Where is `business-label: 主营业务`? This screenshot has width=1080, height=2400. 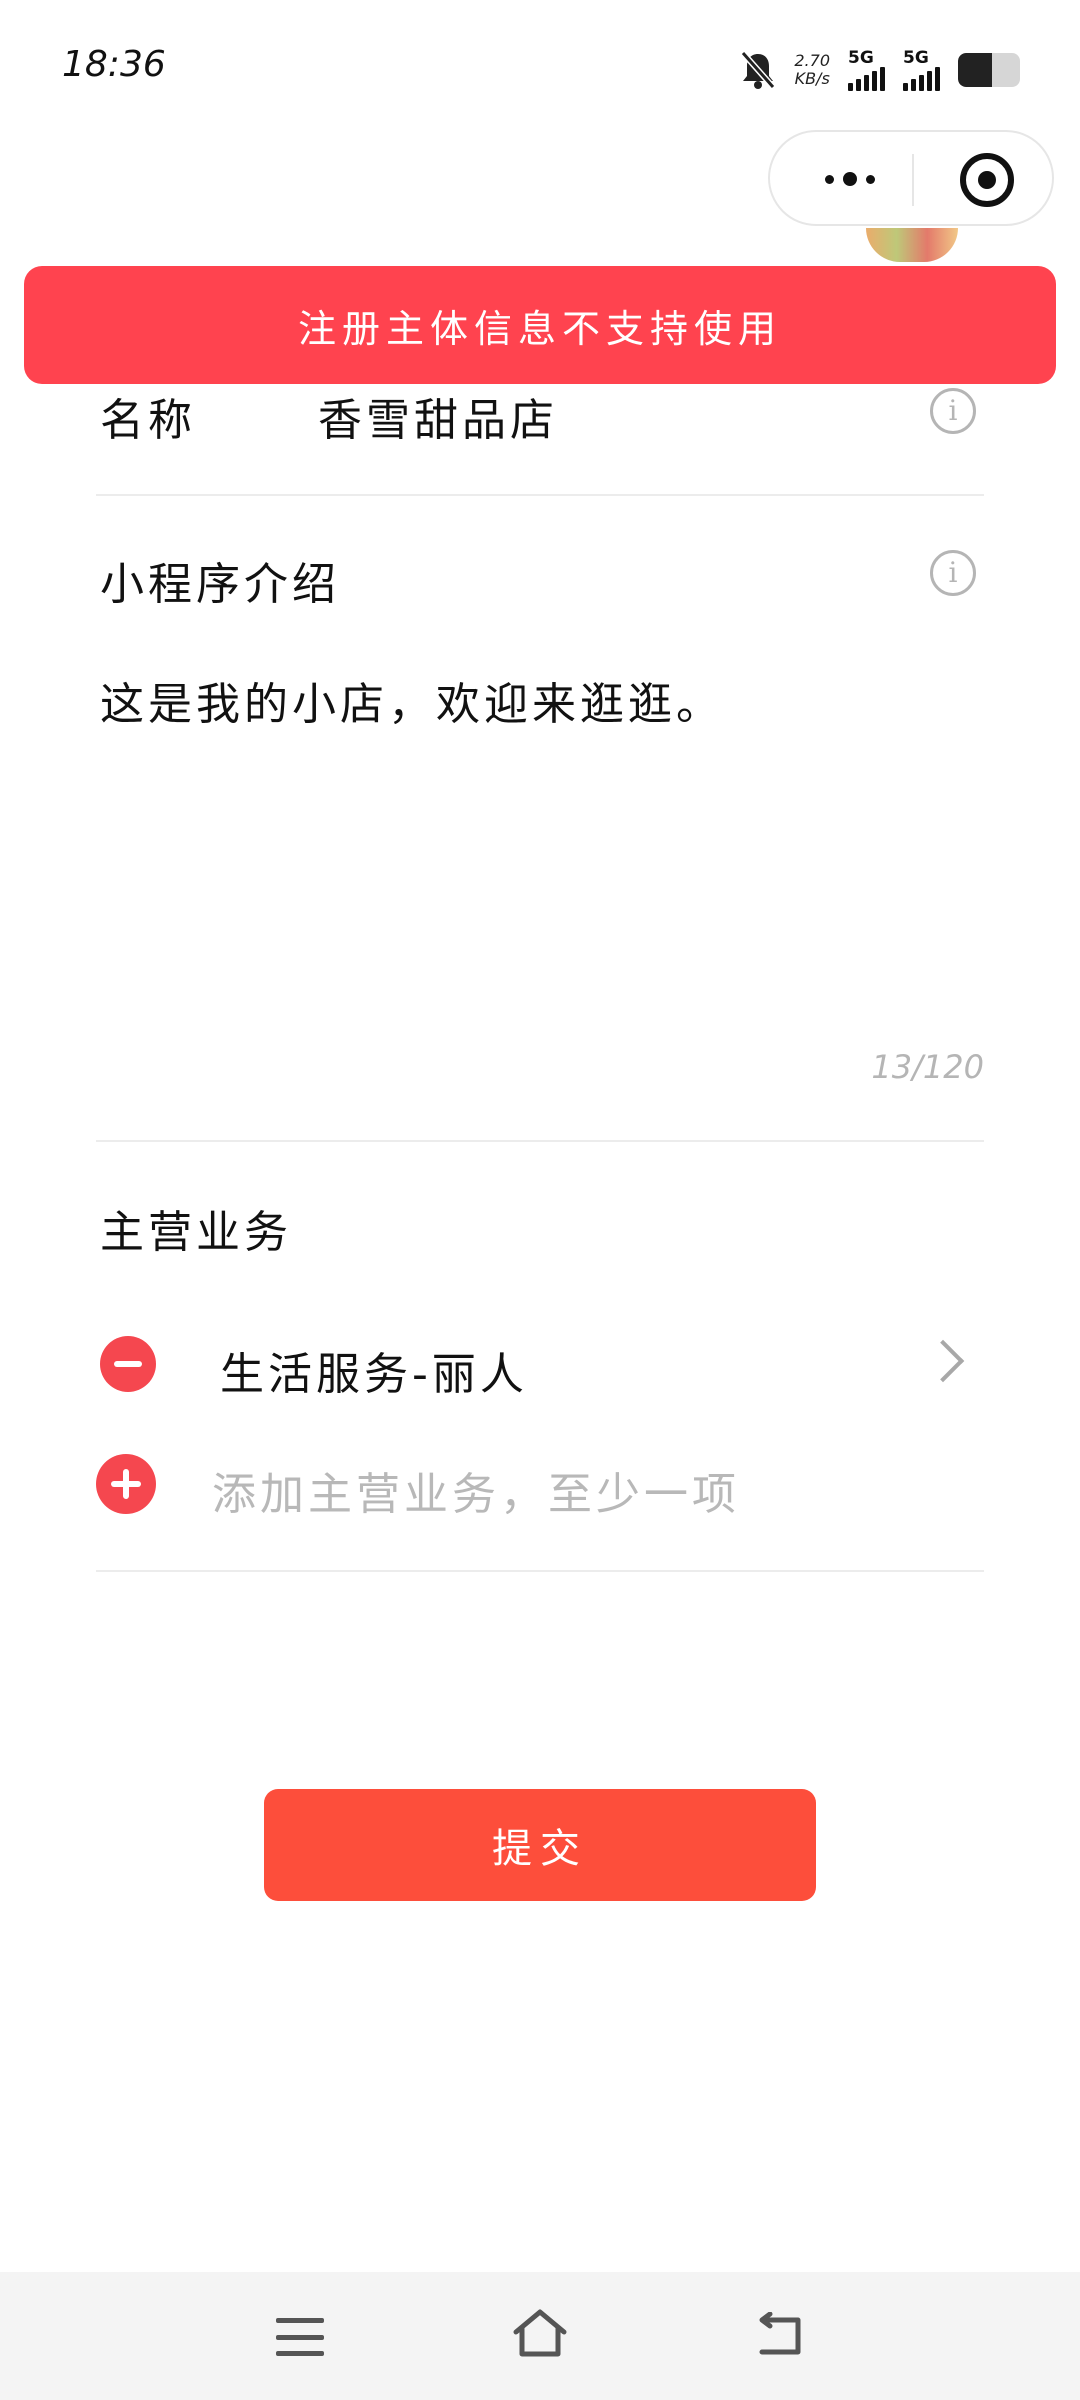
business-label: 主营业务 is located at coordinates (196, 1232).